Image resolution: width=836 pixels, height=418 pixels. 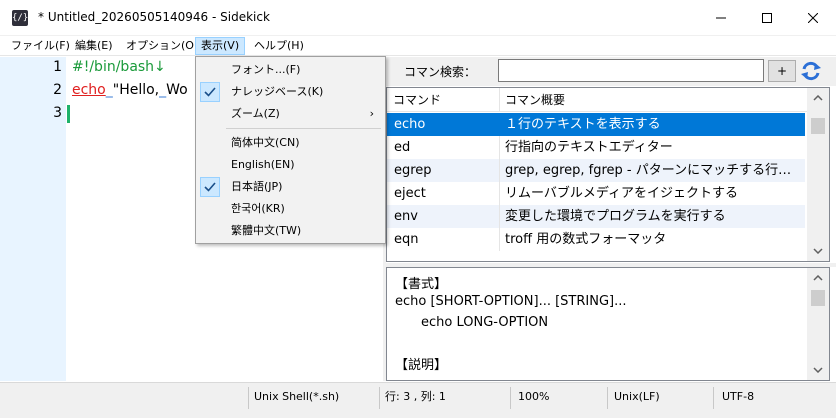 I want to click on table-row: eject リムーバブルメディアをイジェクトする, so click(x=596, y=193).